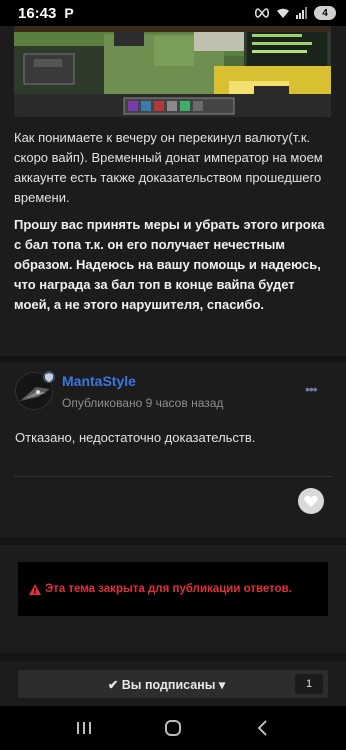 This screenshot has height=750, width=346. I want to click on like-button, so click(311, 501).